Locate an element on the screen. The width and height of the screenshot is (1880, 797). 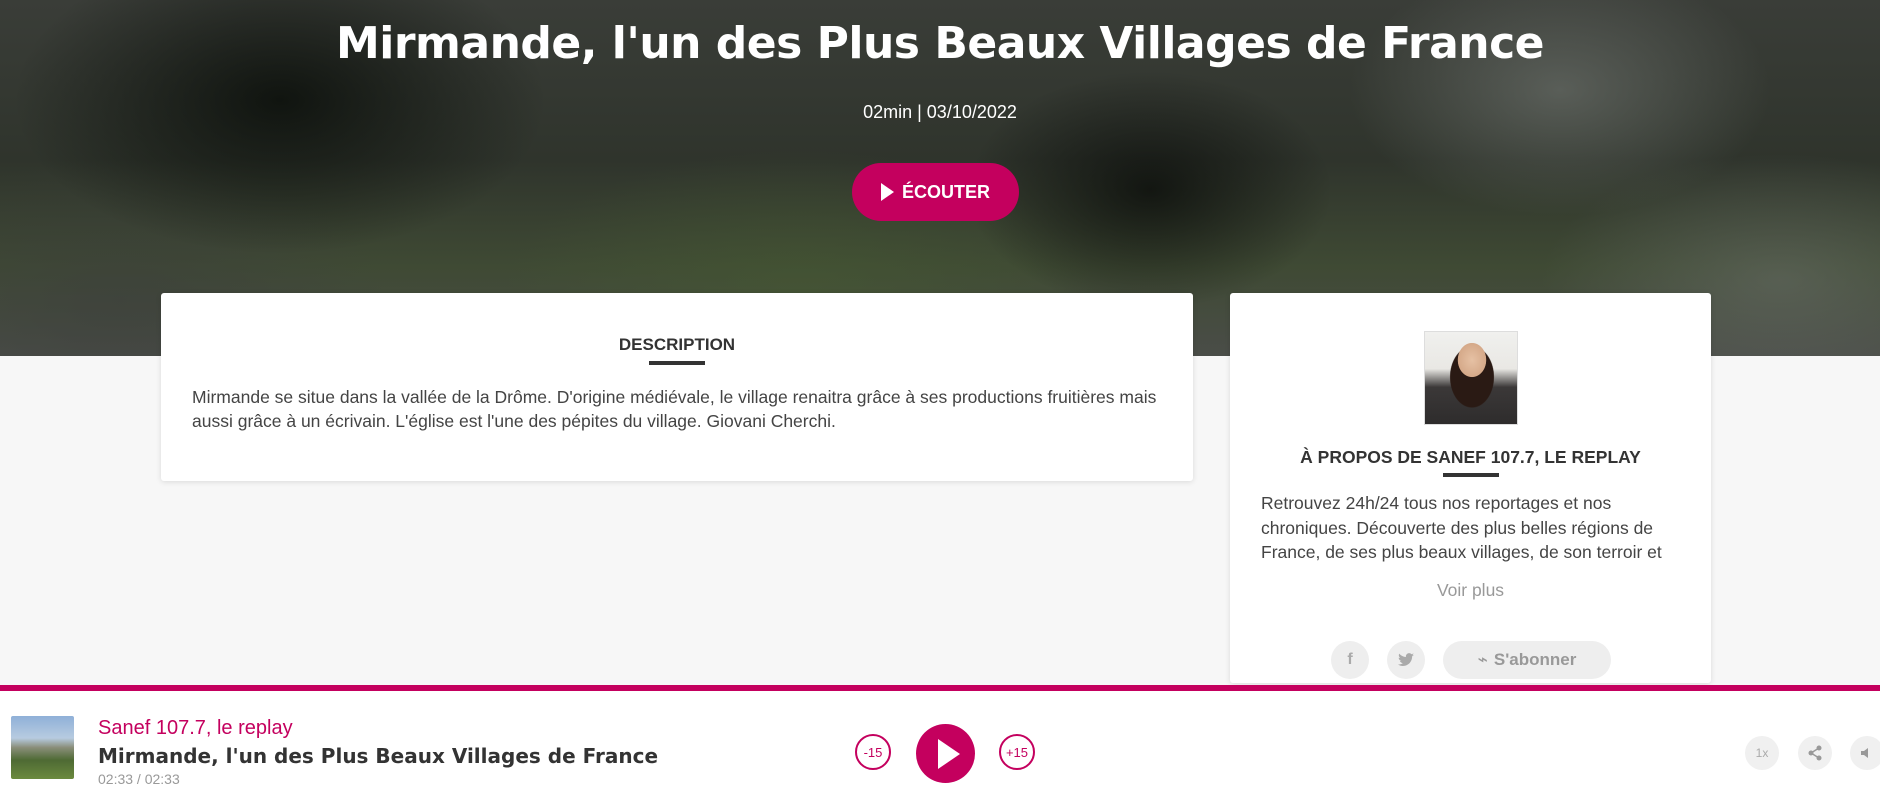
play-button is located at coordinates (945, 753).